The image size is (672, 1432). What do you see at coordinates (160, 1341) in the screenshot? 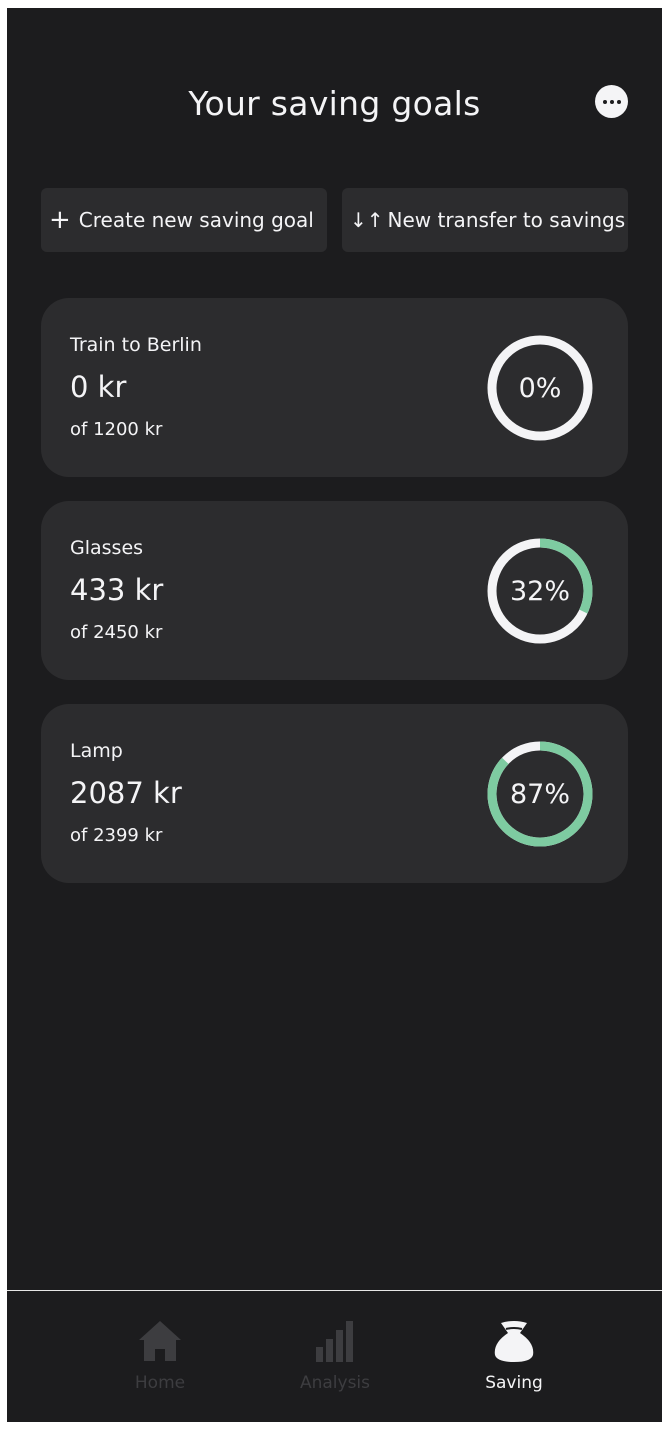
I see `home-icon` at bounding box center [160, 1341].